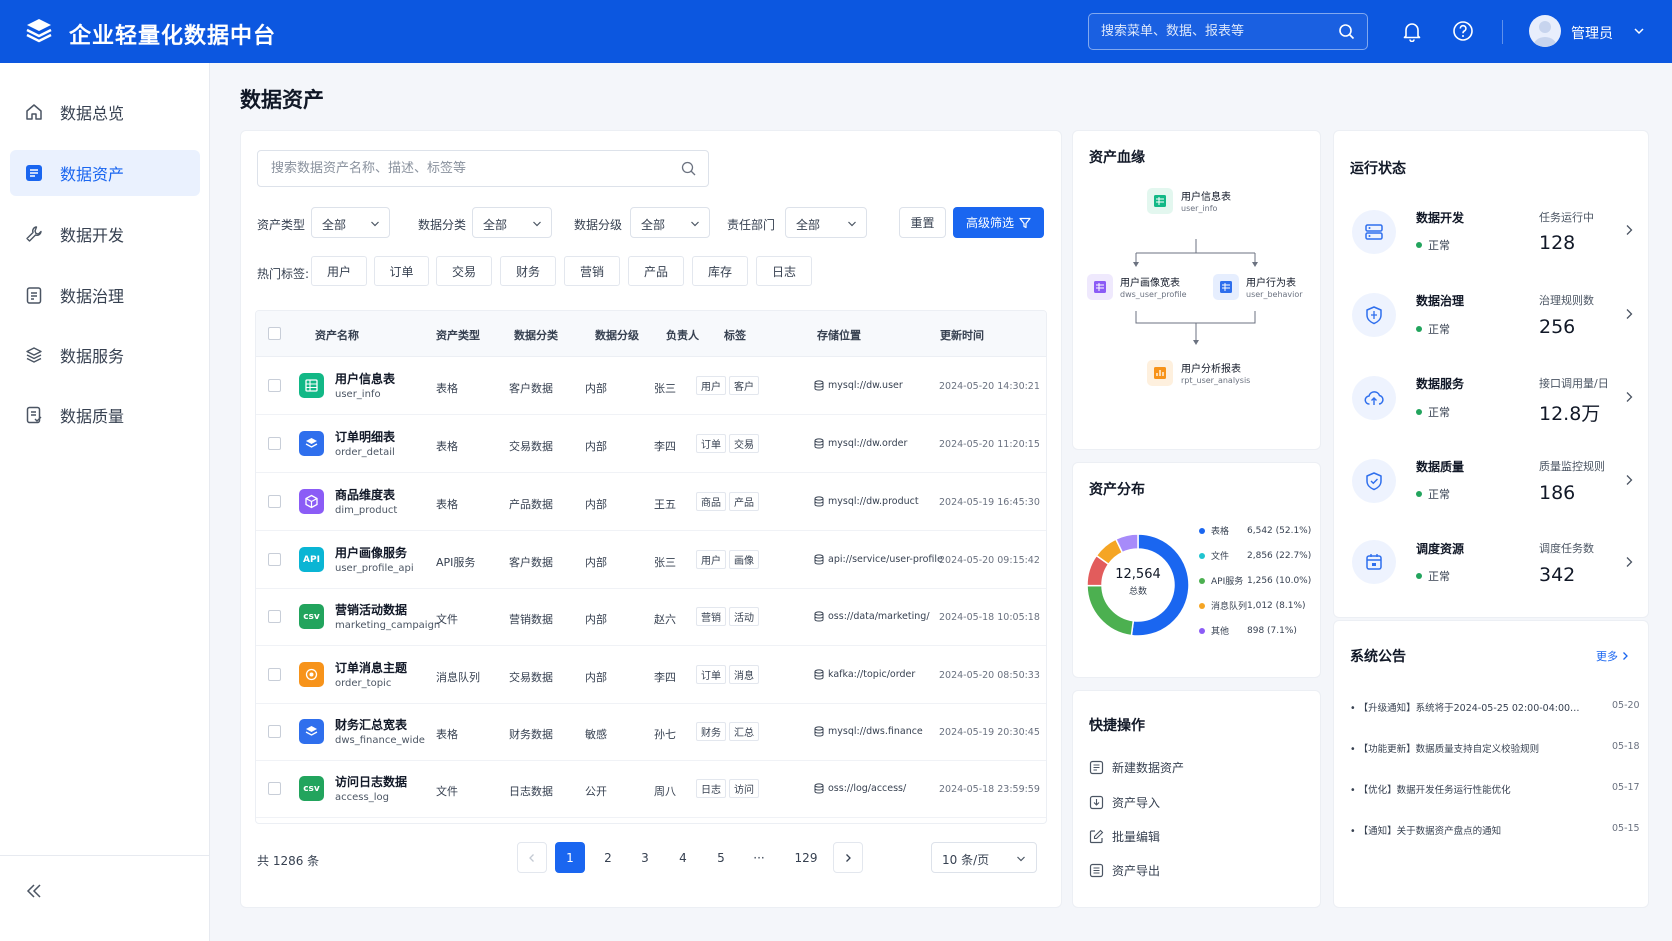 Image resolution: width=1672 pixels, height=941 pixels. I want to click on sidebar-item-overview: 数据总览, so click(105, 112).